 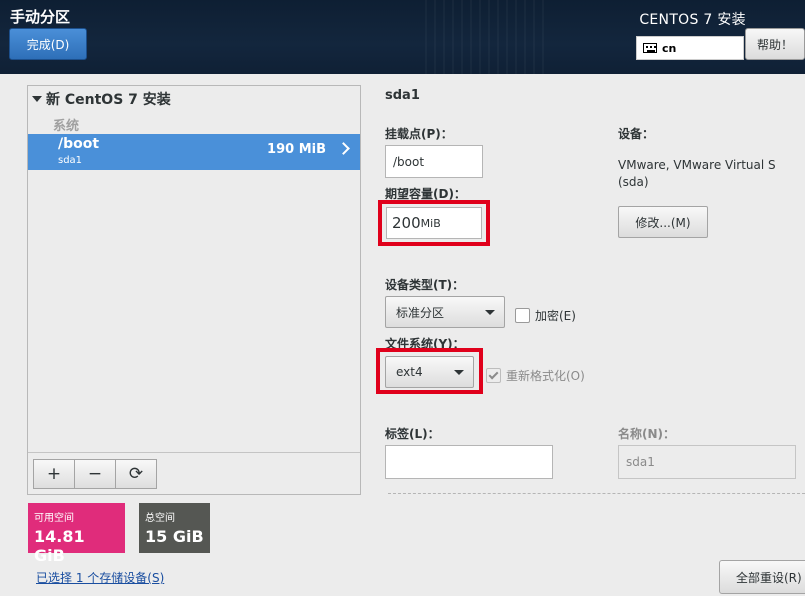 I want to click on device-type-dropdown: 标准分区, so click(x=445, y=312).